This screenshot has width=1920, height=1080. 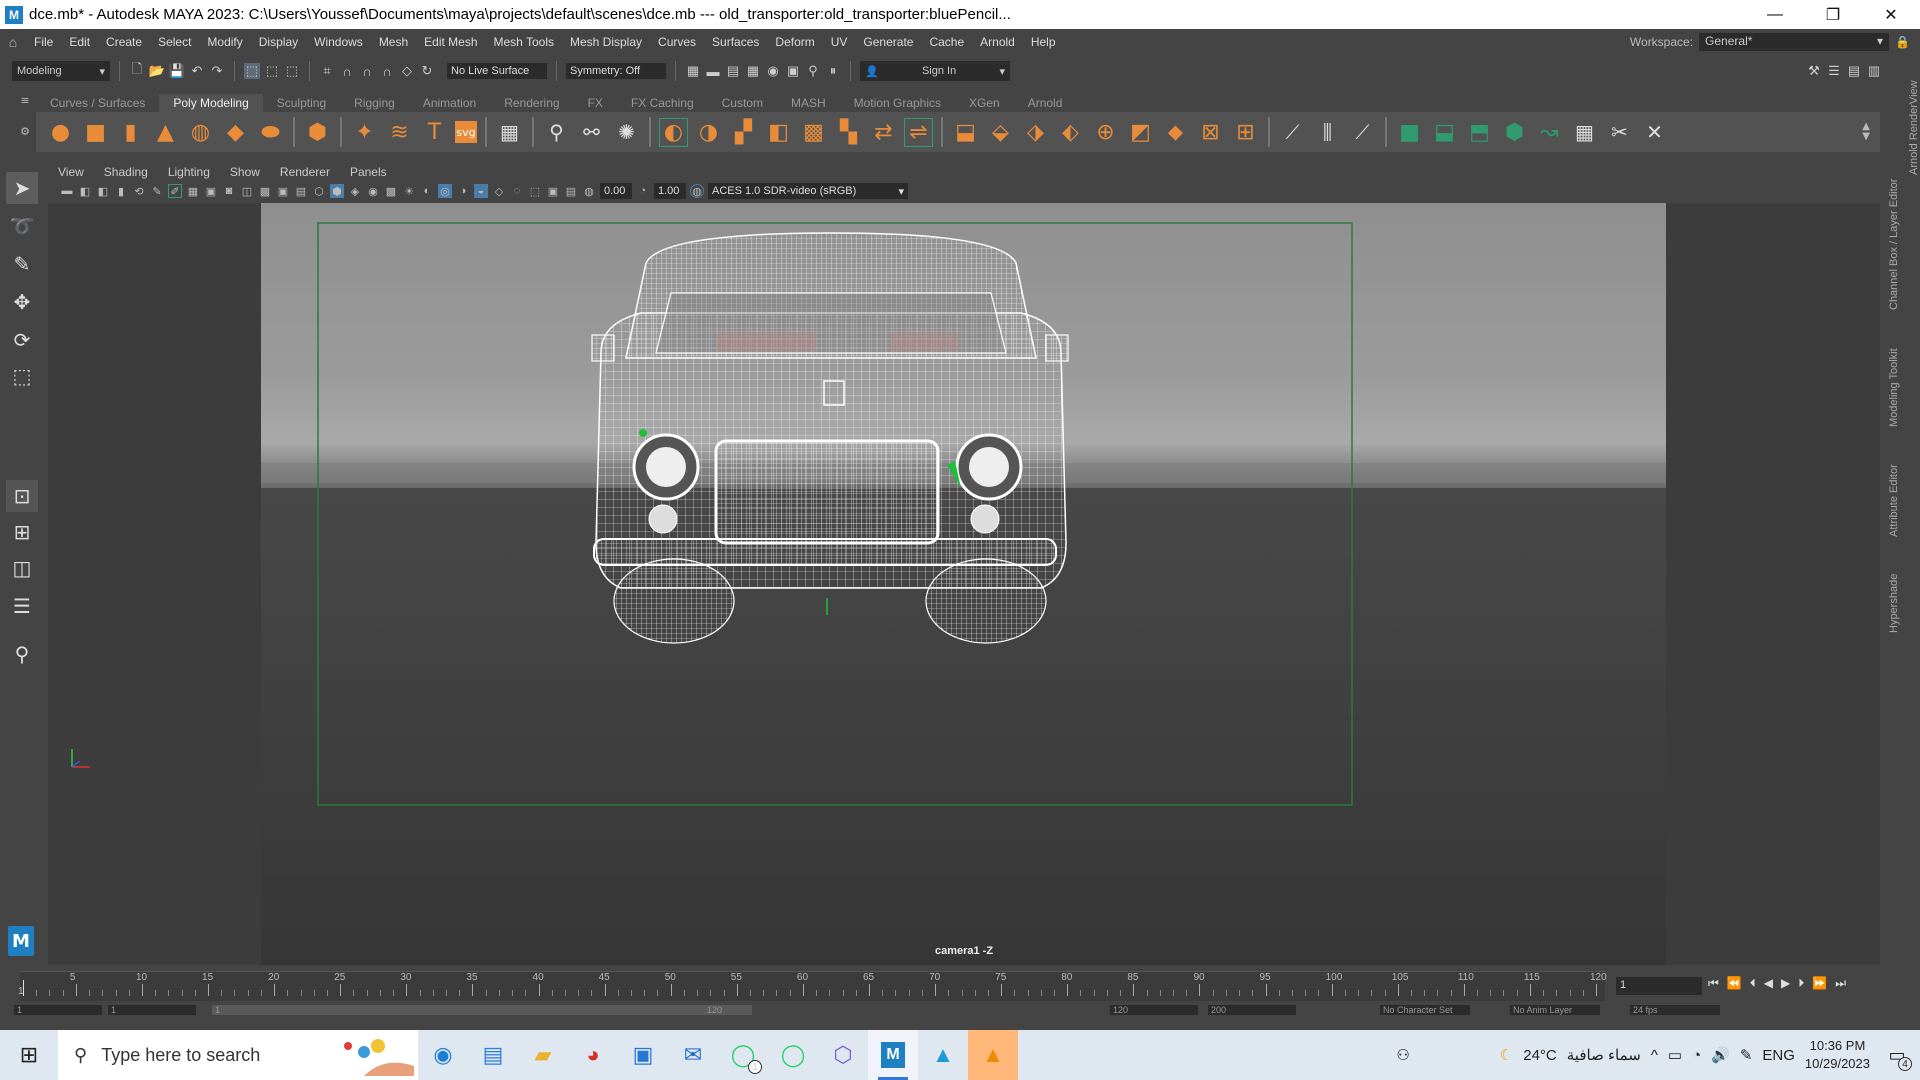 I want to click on tab-hypershade: Hypershade, so click(x=1894, y=603).